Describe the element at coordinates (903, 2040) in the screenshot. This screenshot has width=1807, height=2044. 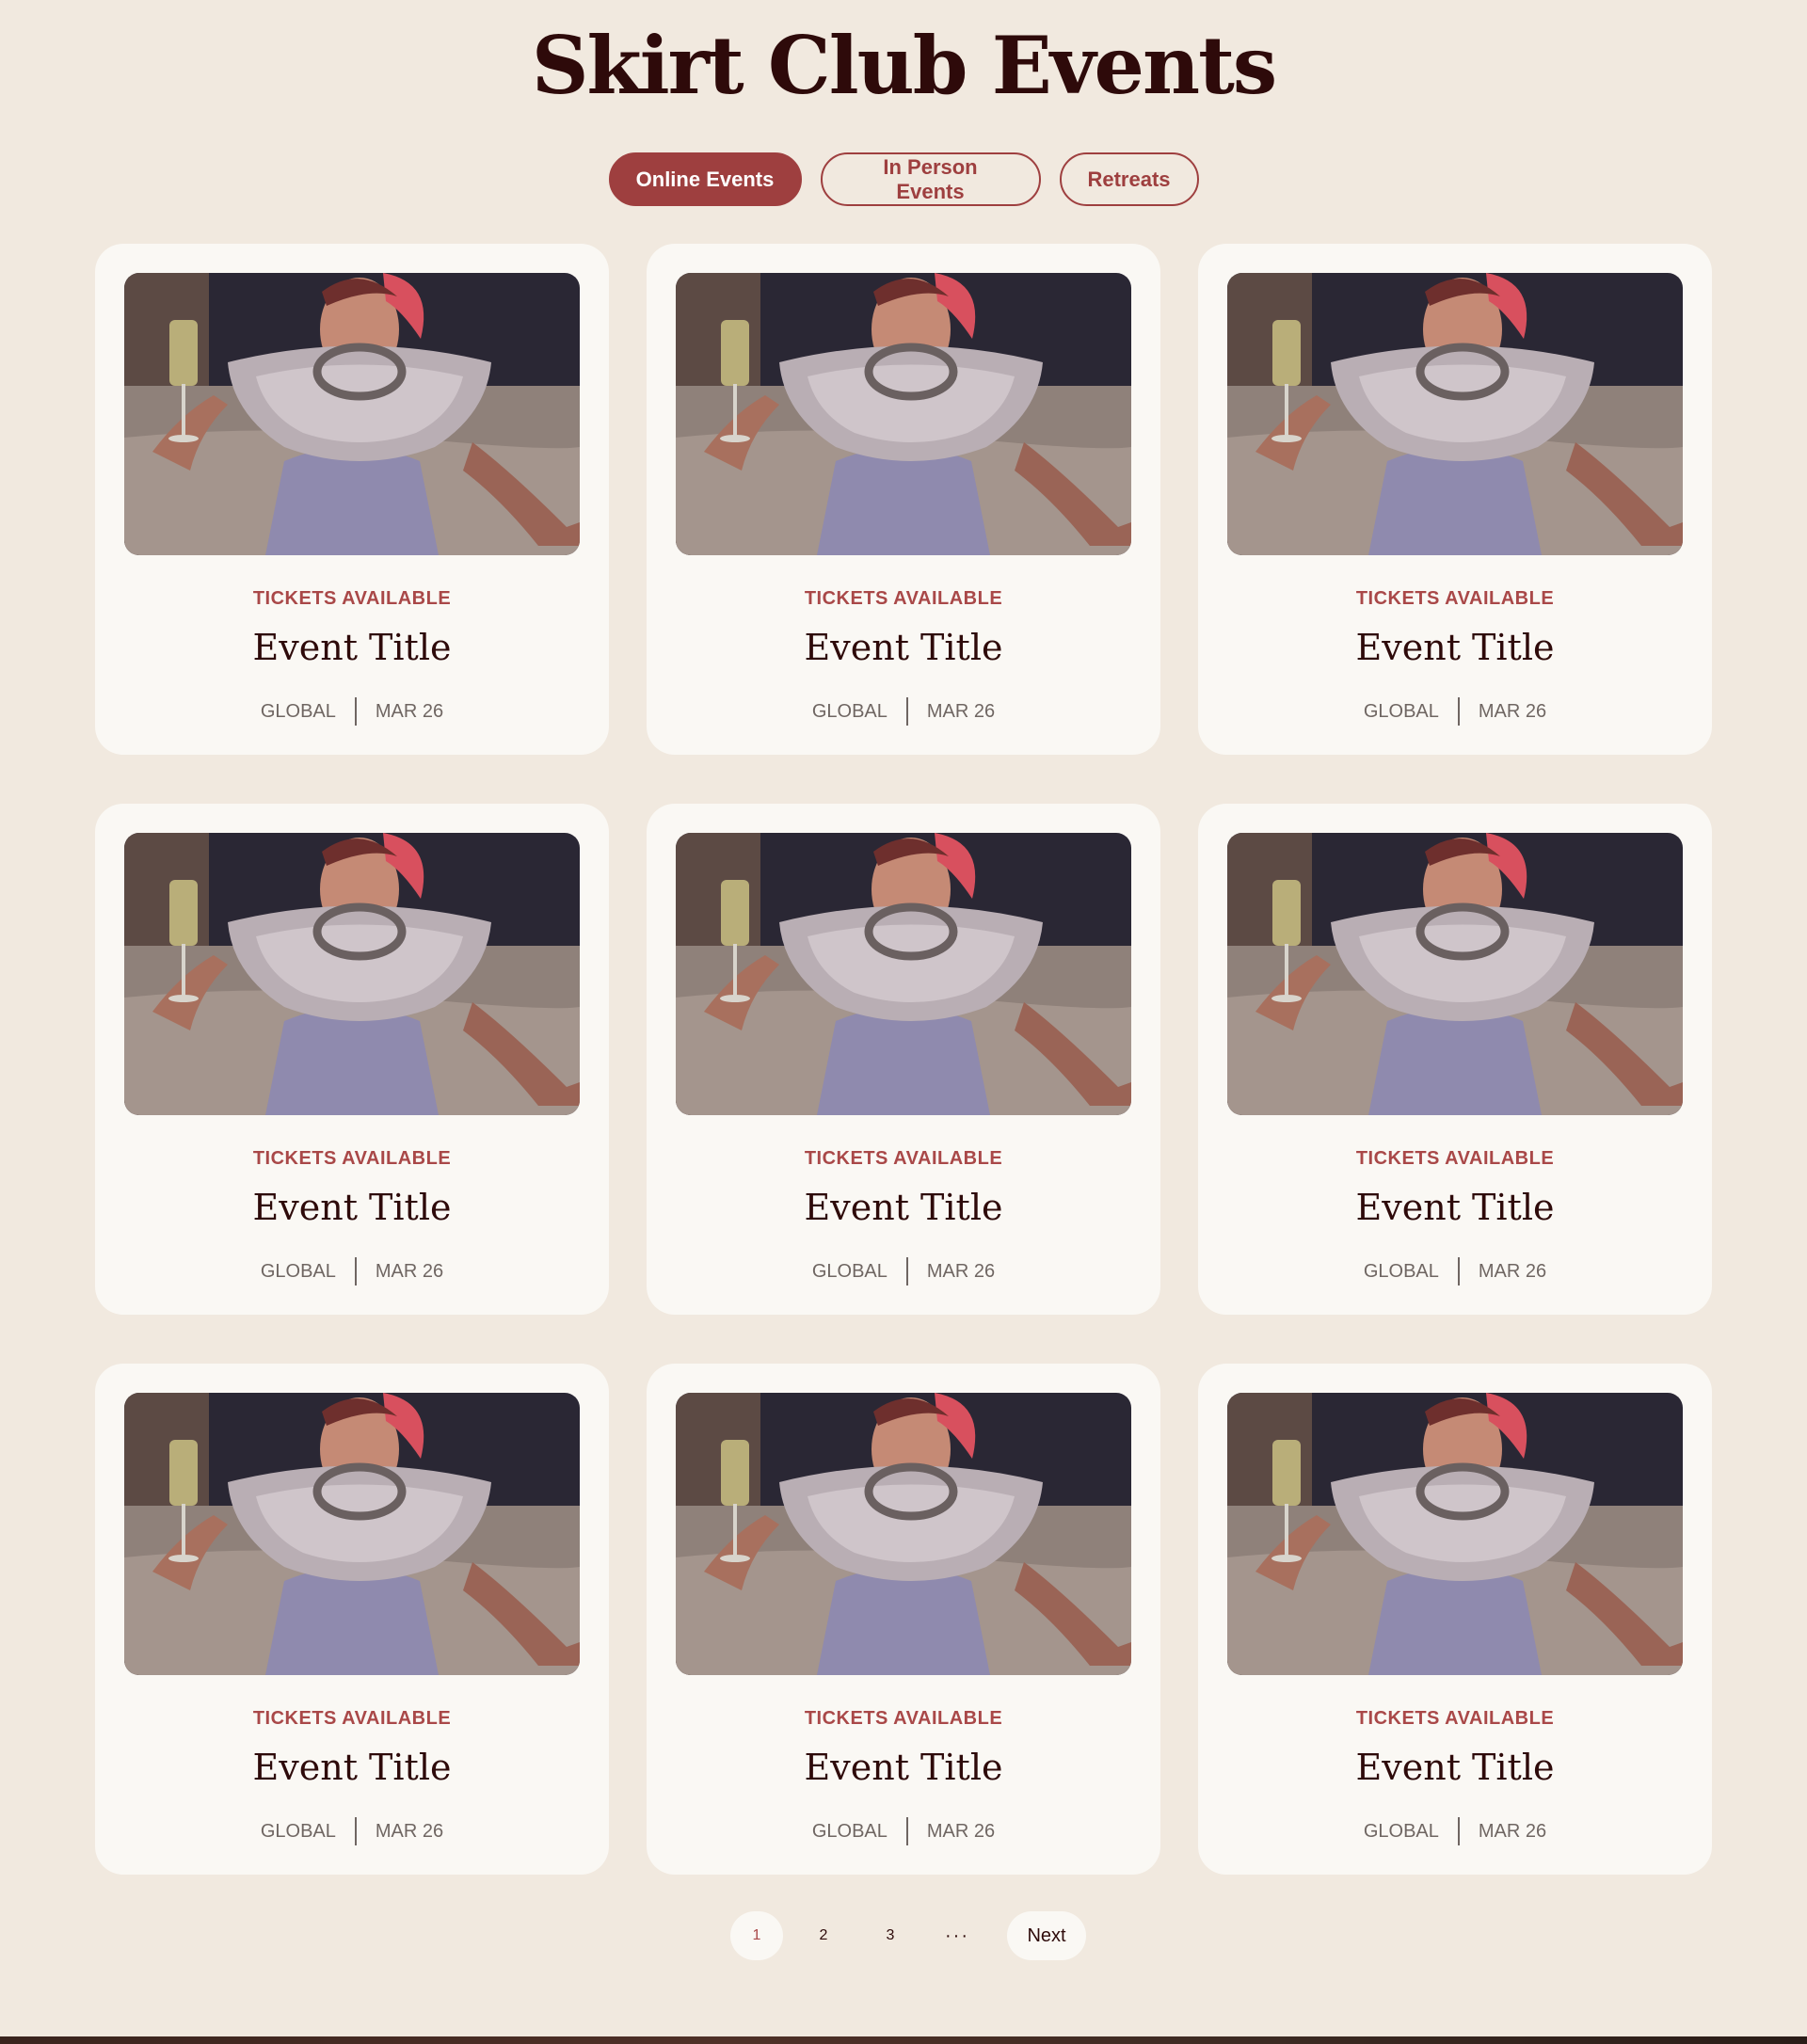
I see `footer-image-strip` at that location.